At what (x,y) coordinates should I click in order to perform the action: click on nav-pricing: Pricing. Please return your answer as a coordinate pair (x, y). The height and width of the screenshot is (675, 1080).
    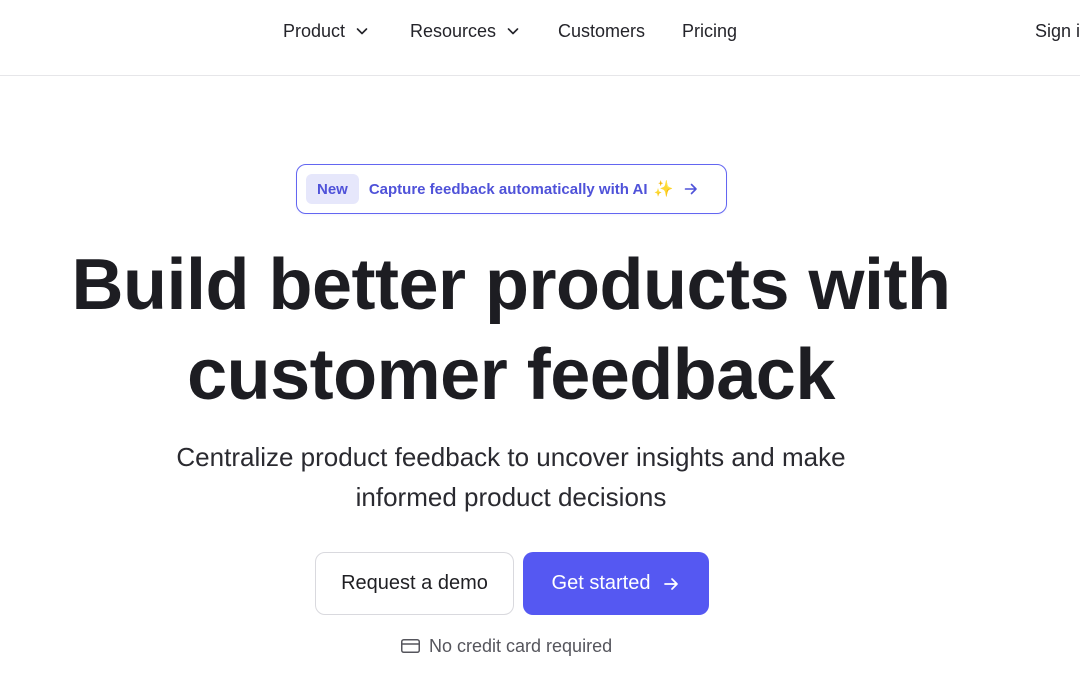
    Looking at the image, I should click on (709, 31).